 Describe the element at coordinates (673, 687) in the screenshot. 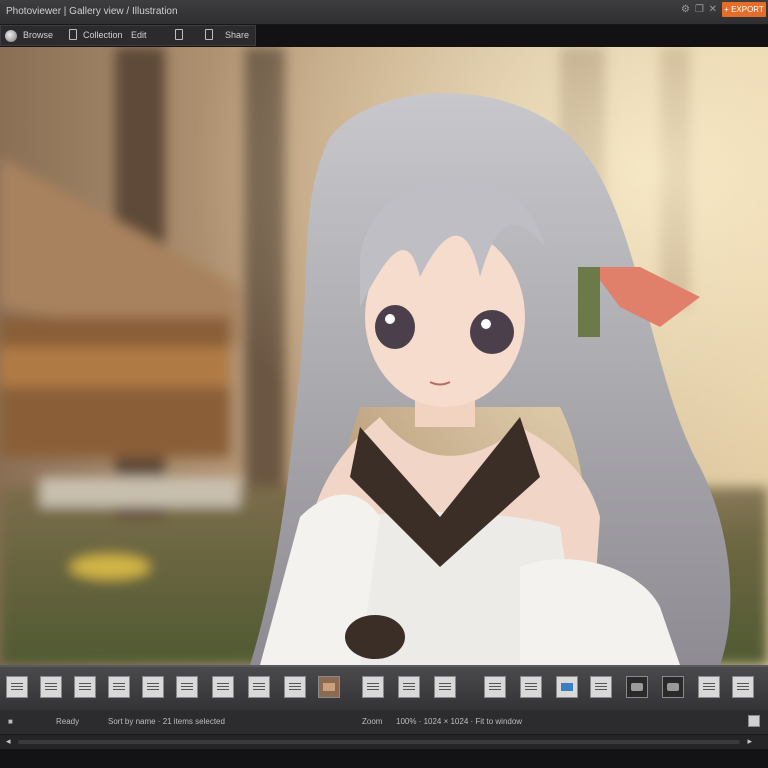

I see `thumbnail-device-icon` at that location.